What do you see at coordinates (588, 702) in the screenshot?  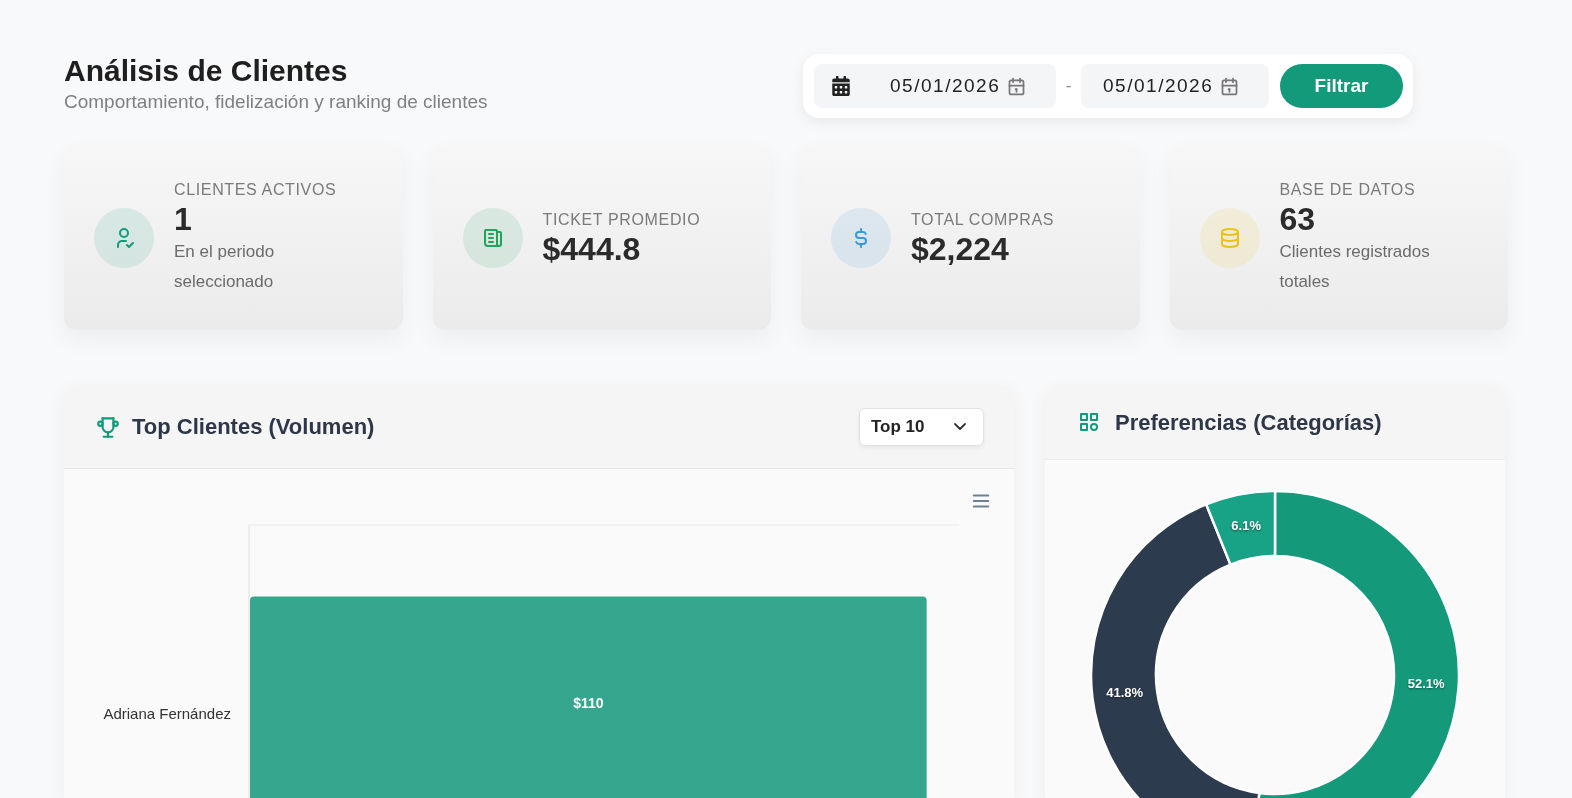 I see `bar-value-label: $110` at bounding box center [588, 702].